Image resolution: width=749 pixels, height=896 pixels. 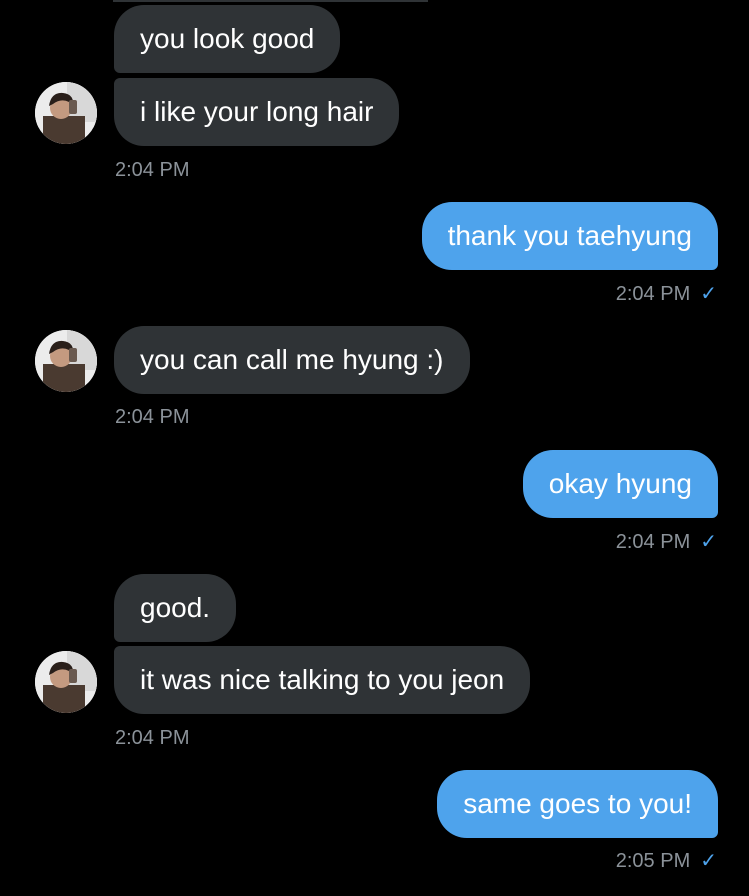 I want to click on received-message-bubble: you look good, so click(x=227, y=39).